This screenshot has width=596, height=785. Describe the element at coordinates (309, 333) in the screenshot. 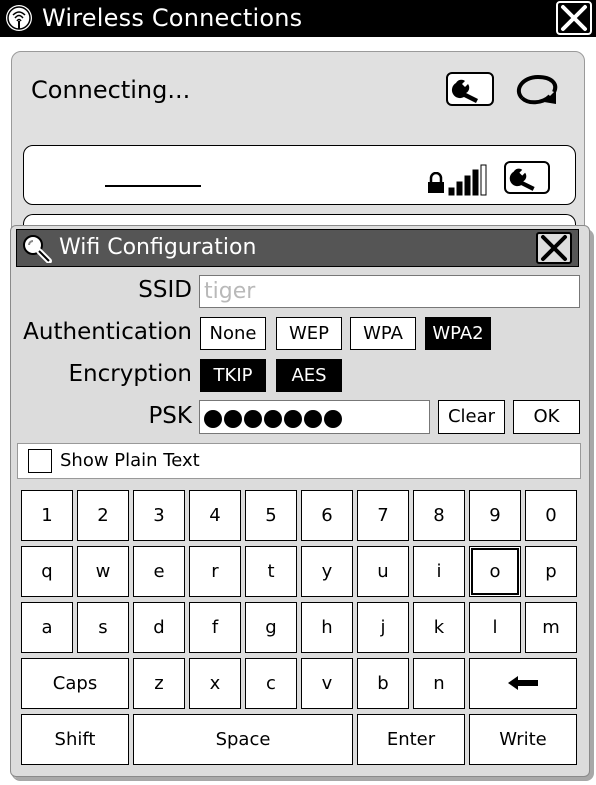

I see `auth-option-wep: WEP` at that location.